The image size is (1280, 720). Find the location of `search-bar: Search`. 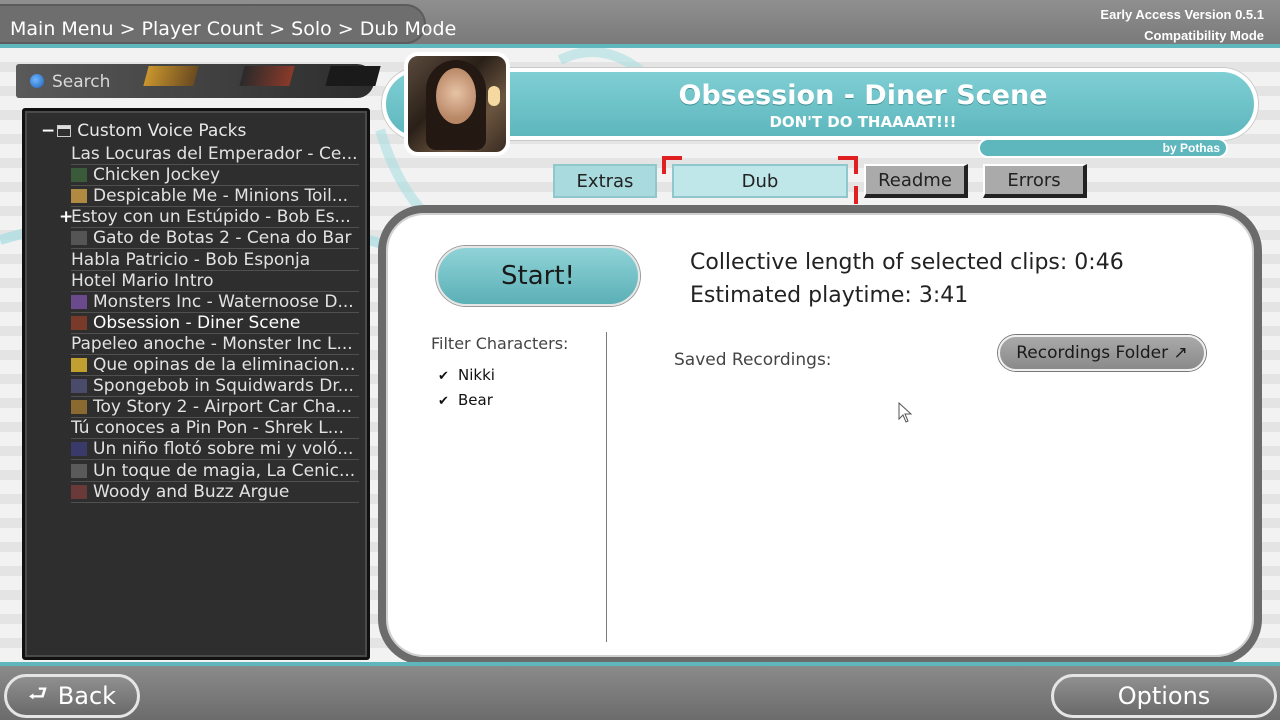

search-bar: Search is located at coordinates (198, 81).